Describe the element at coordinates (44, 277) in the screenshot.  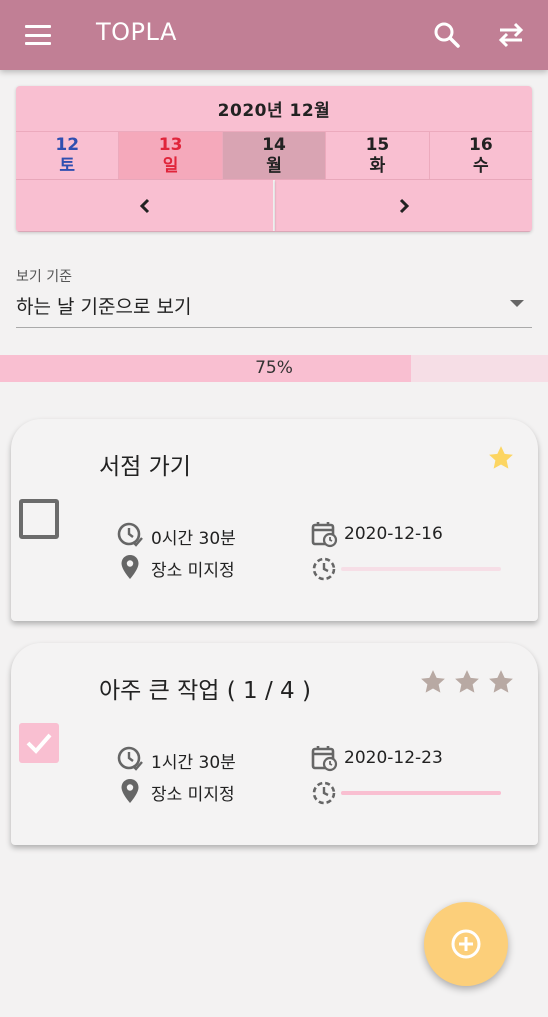
I see `view-mode-label: 보기 기준` at that location.